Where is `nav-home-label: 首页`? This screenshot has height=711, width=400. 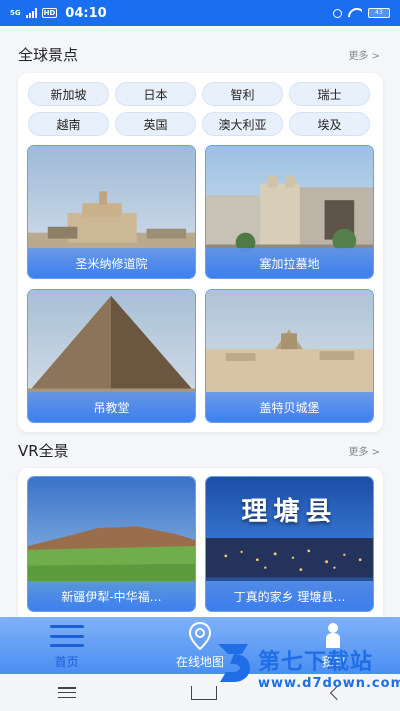 nav-home-label: 首页 is located at coordinates (66, 662).